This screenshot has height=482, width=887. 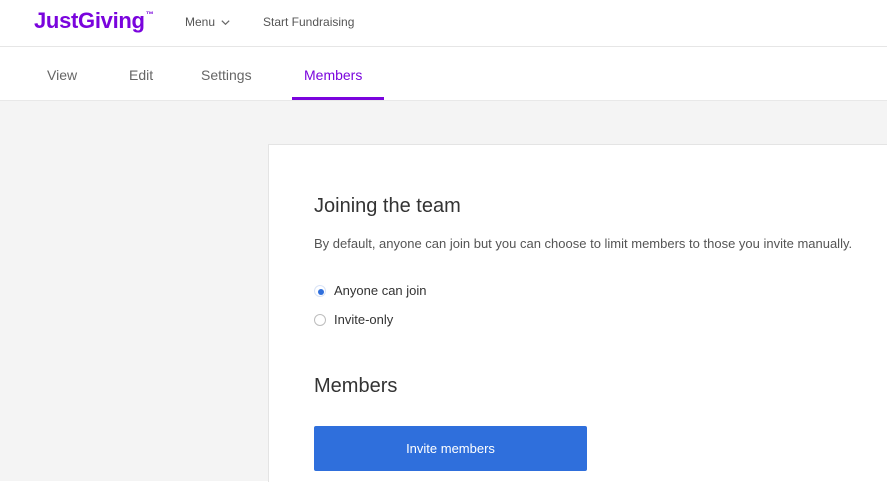 I want to click on start-fundraising-link: Start Fundraising, so click(x=308, y=22).